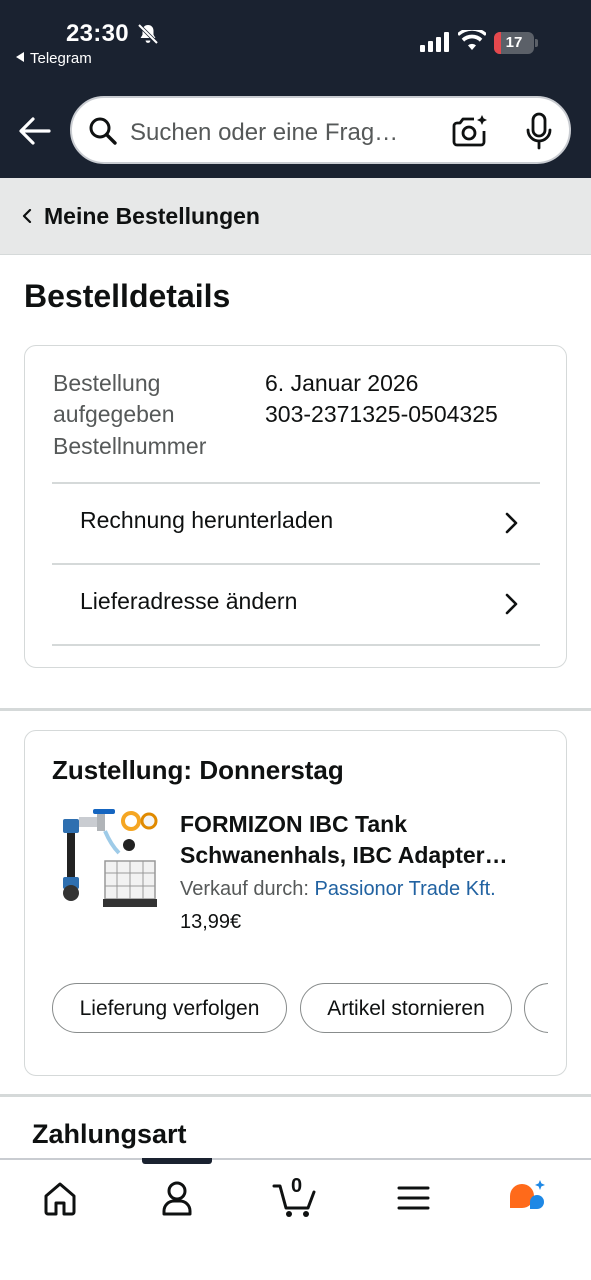  What do you see at coordinates (342, 383) in the screenshot?
I see `order-date: 6. Januar 2026` at bounding box center [342, 383].